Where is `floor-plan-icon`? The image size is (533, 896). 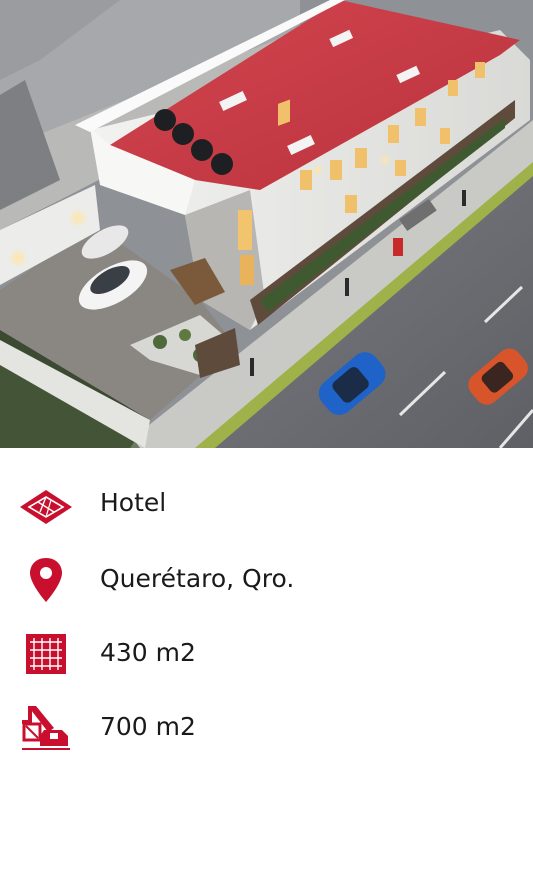 floor-plan-icon is located at coordinates (46, 505).